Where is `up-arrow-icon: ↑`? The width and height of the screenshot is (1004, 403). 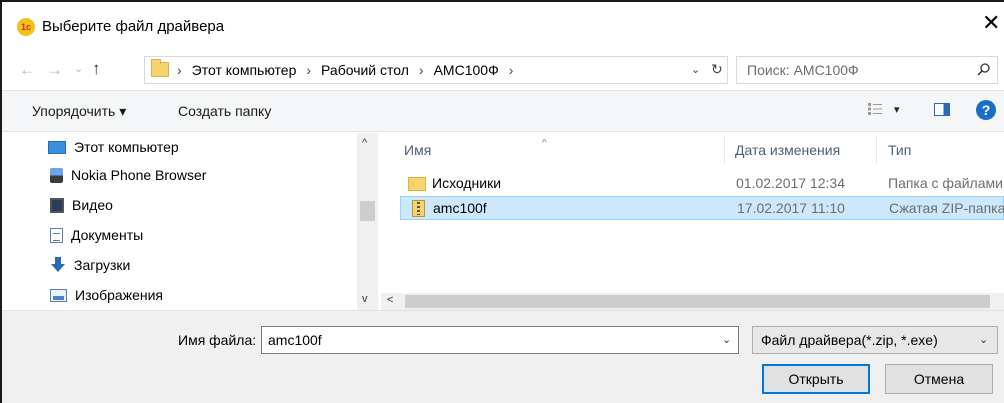 up-arrow-icon: ↑ is located at coordinates (96, 69).